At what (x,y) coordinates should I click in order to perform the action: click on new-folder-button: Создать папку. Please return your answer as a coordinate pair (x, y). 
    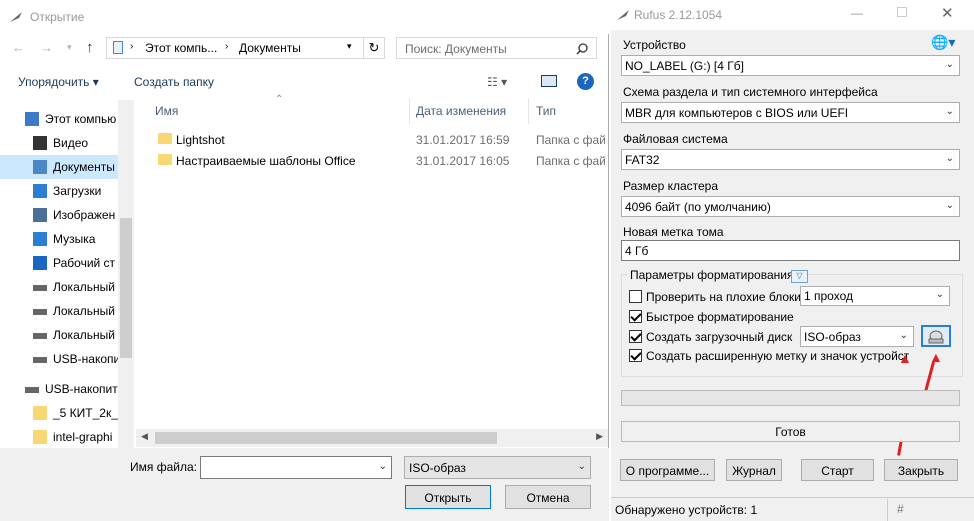
    Looking at the image, I should click on (174, 82).